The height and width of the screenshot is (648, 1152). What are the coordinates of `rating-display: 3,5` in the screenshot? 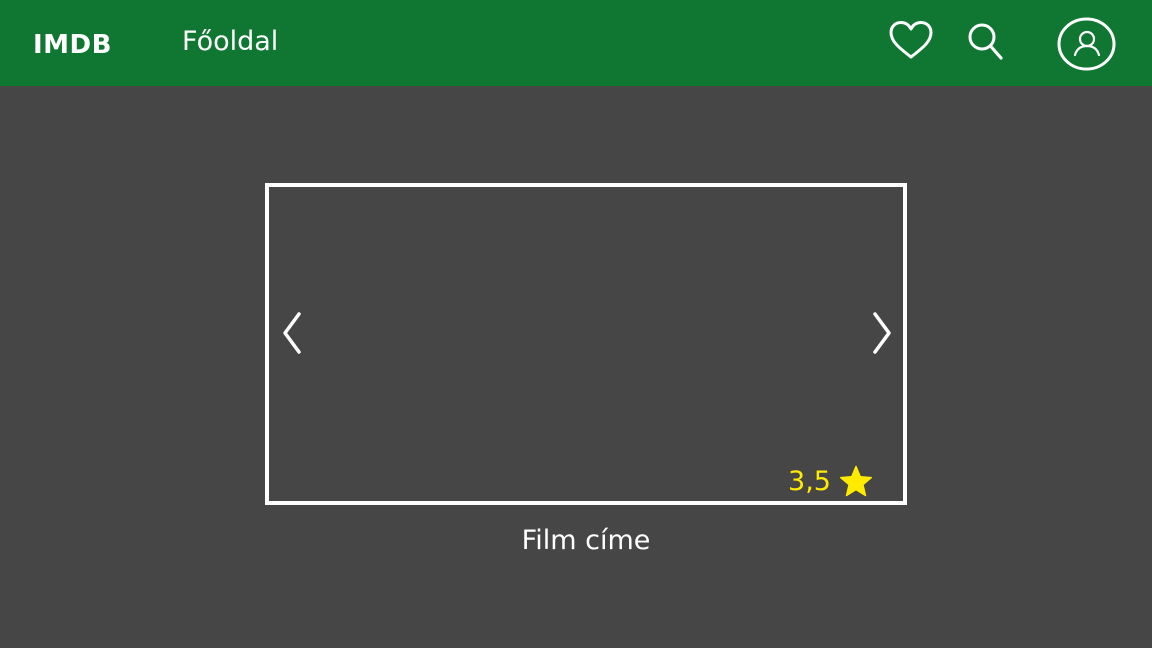 It's located at (830, 482).